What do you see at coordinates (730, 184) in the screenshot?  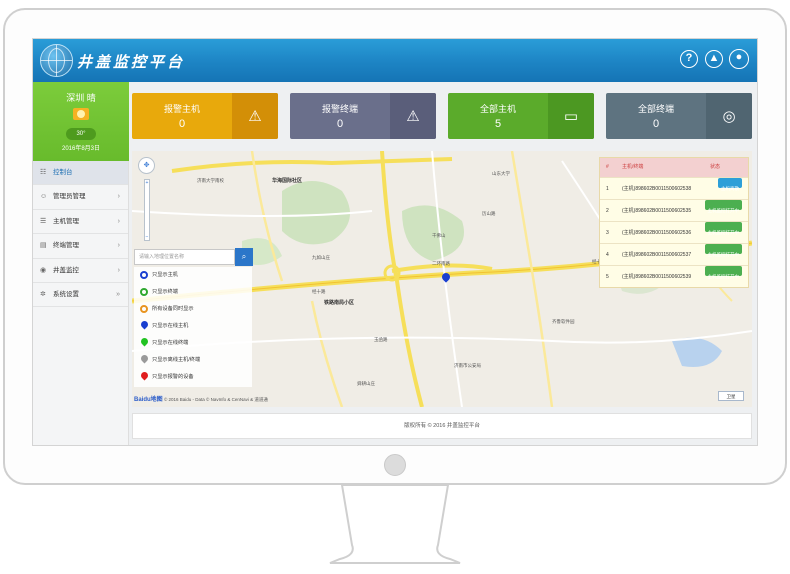 I see `status-badge: 主机离散` at bounding box center [730, 184].